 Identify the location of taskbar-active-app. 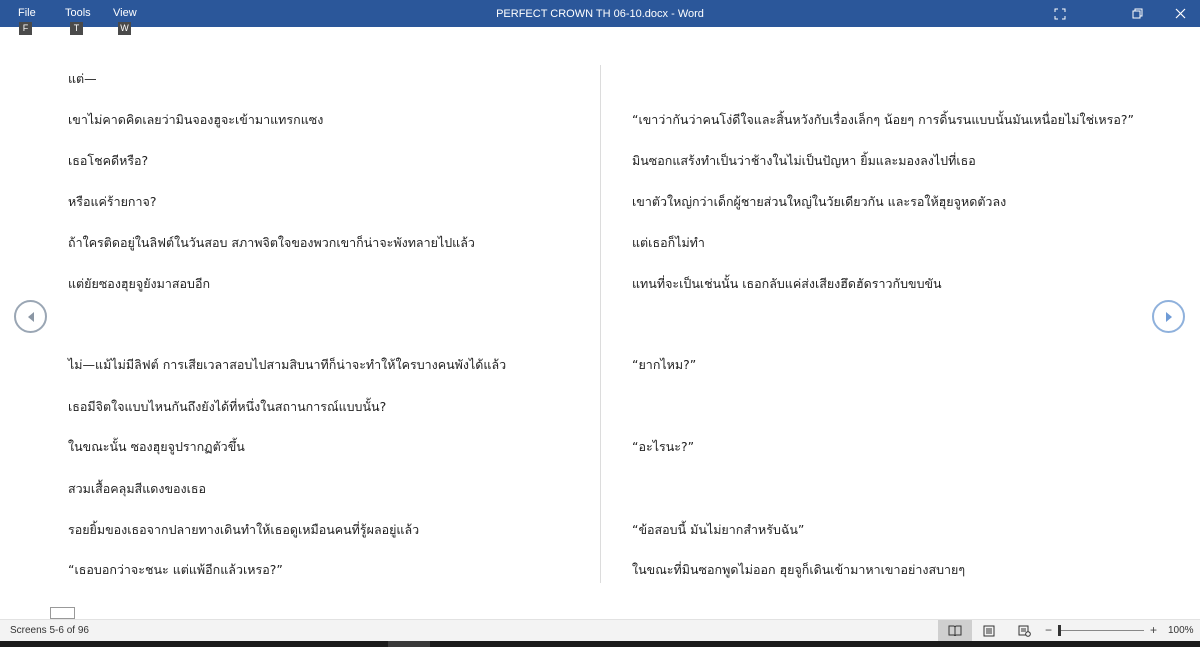
(409, 644).